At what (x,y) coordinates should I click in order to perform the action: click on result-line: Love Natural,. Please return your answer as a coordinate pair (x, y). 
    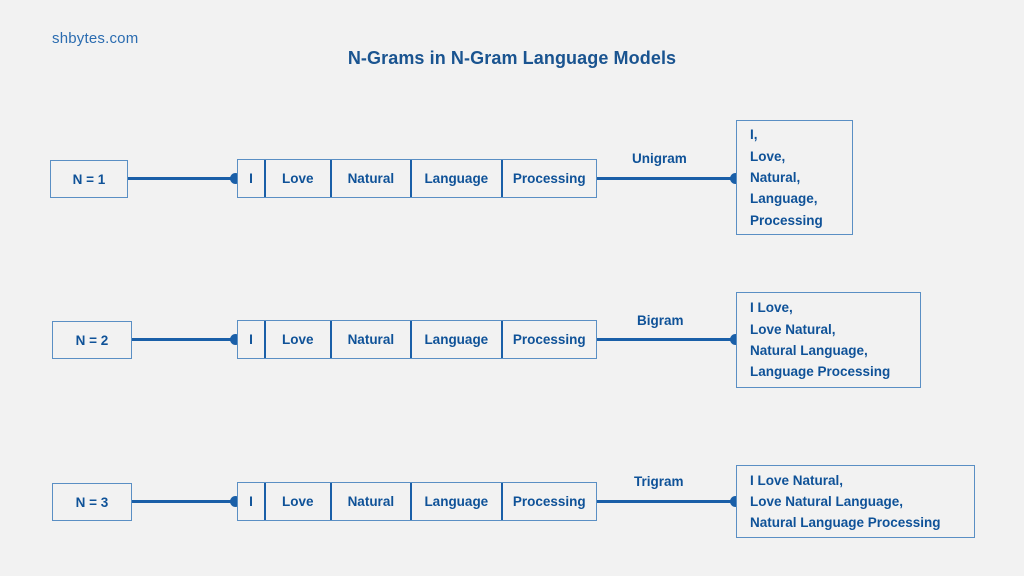
    Looking at the image, I should click on (793, 329).